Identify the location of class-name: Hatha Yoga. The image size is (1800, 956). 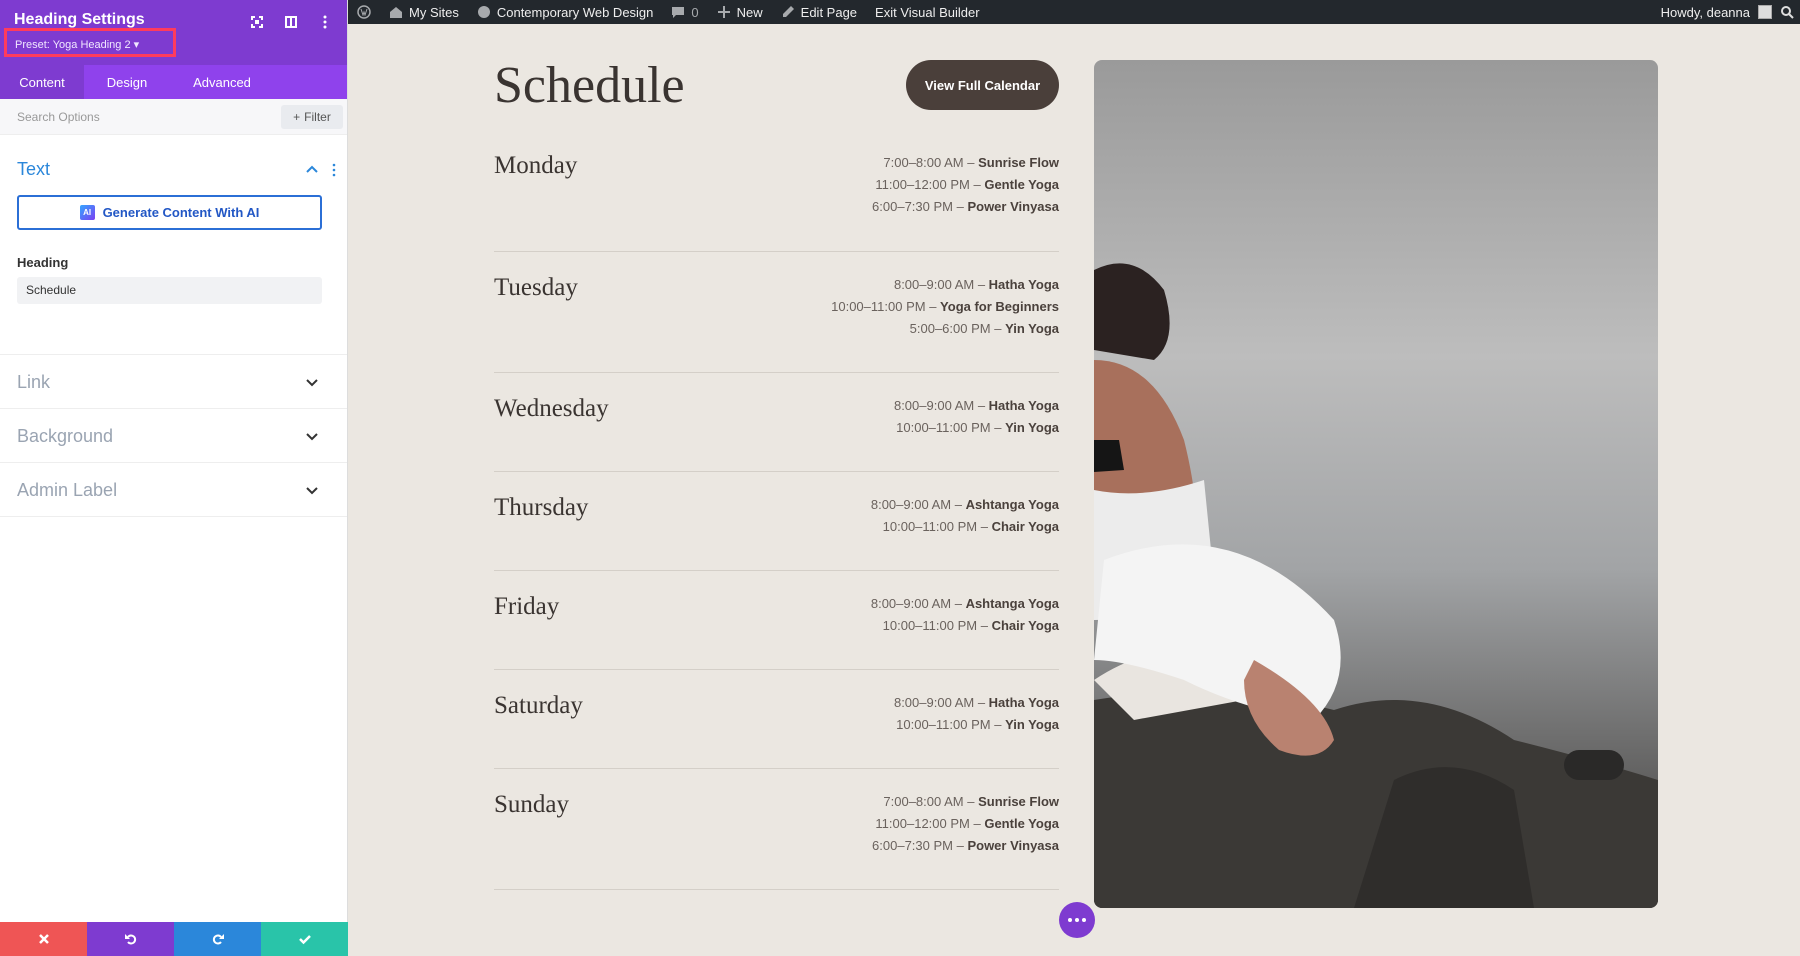
(1023, 284).